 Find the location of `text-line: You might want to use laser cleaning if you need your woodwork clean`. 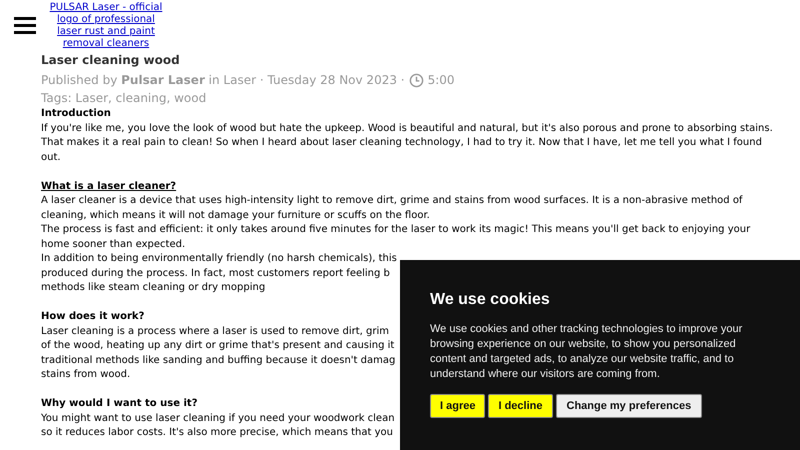

text-line: You might want to use laser cleaning if you need your woodwork clean is located at coordinates (218, 419).